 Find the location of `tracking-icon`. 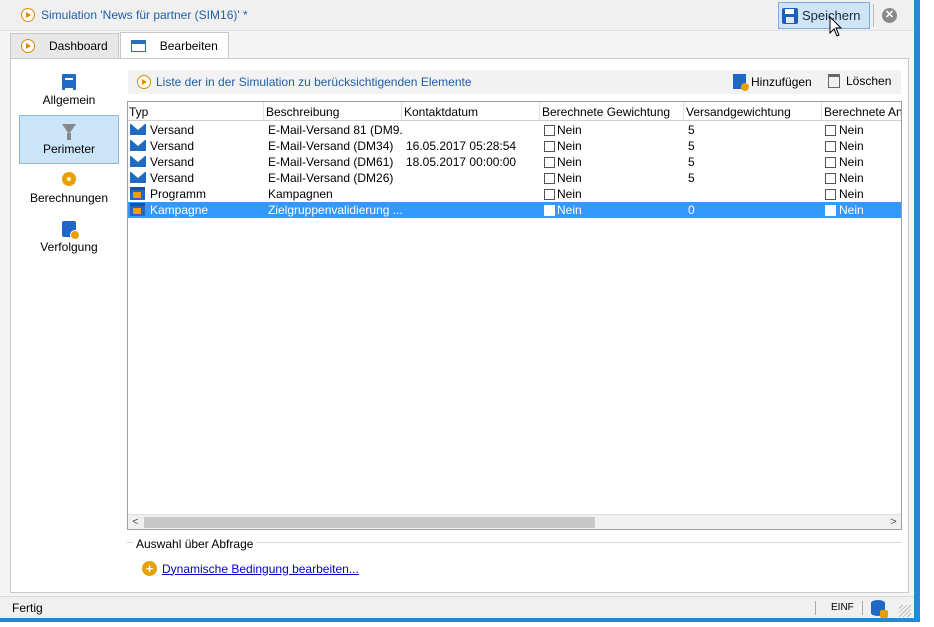

tracking-icon is located at coordinates (71, 230).